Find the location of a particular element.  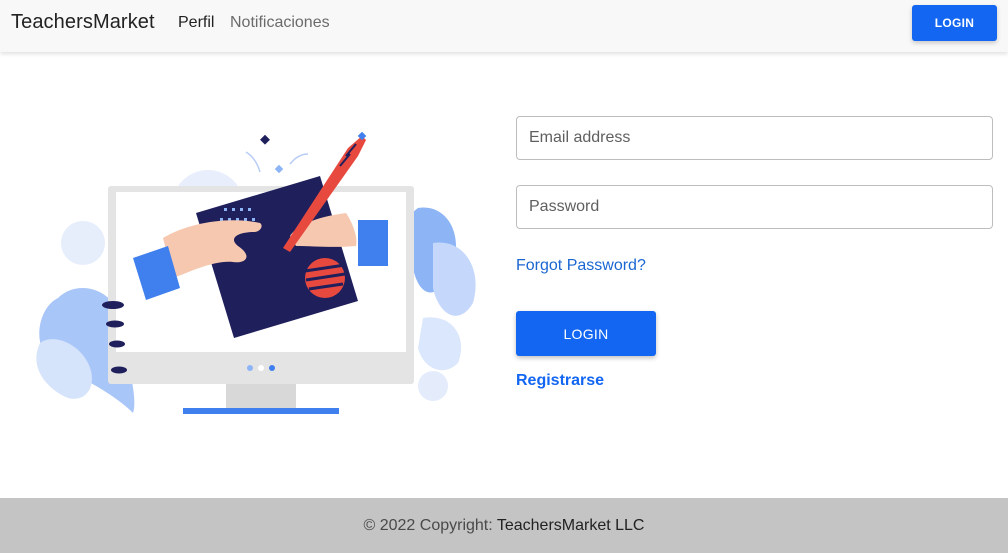

footer-copyright-prefix: © 2022 Copyright: is located at coordinates (430, 525).